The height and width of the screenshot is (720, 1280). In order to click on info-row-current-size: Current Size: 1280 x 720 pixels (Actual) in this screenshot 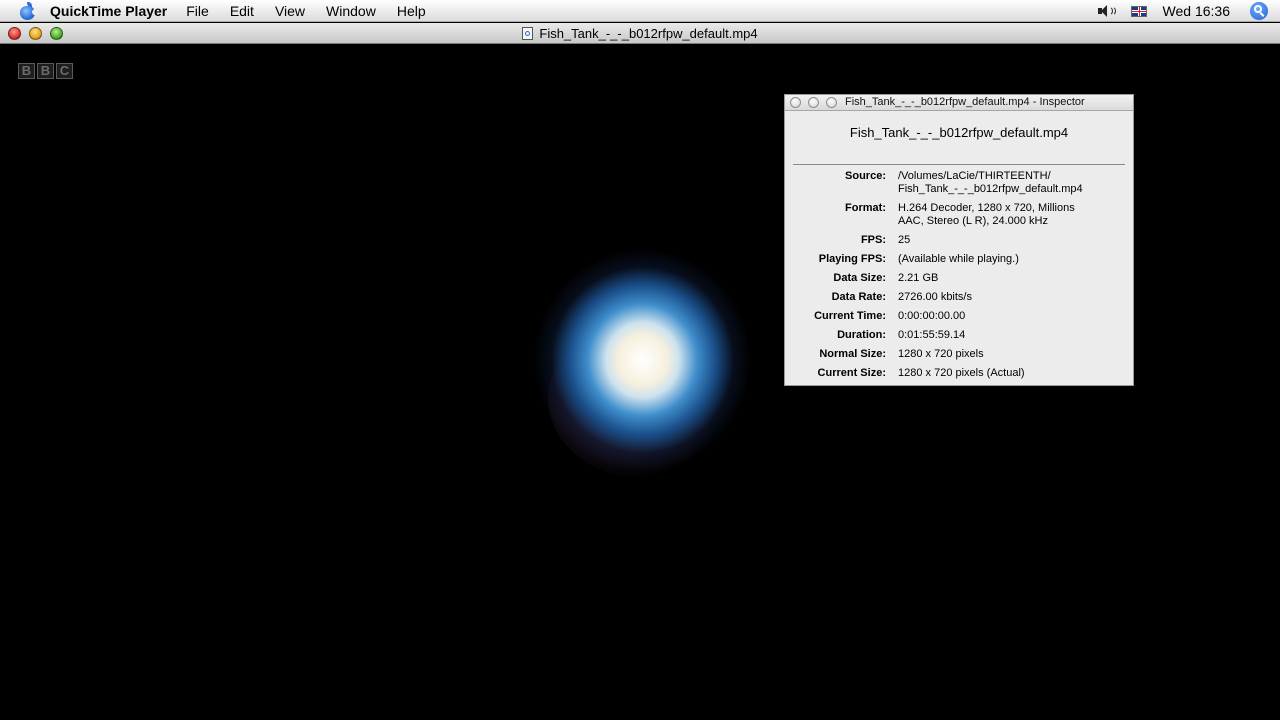, I will do `click(959, 373)`.